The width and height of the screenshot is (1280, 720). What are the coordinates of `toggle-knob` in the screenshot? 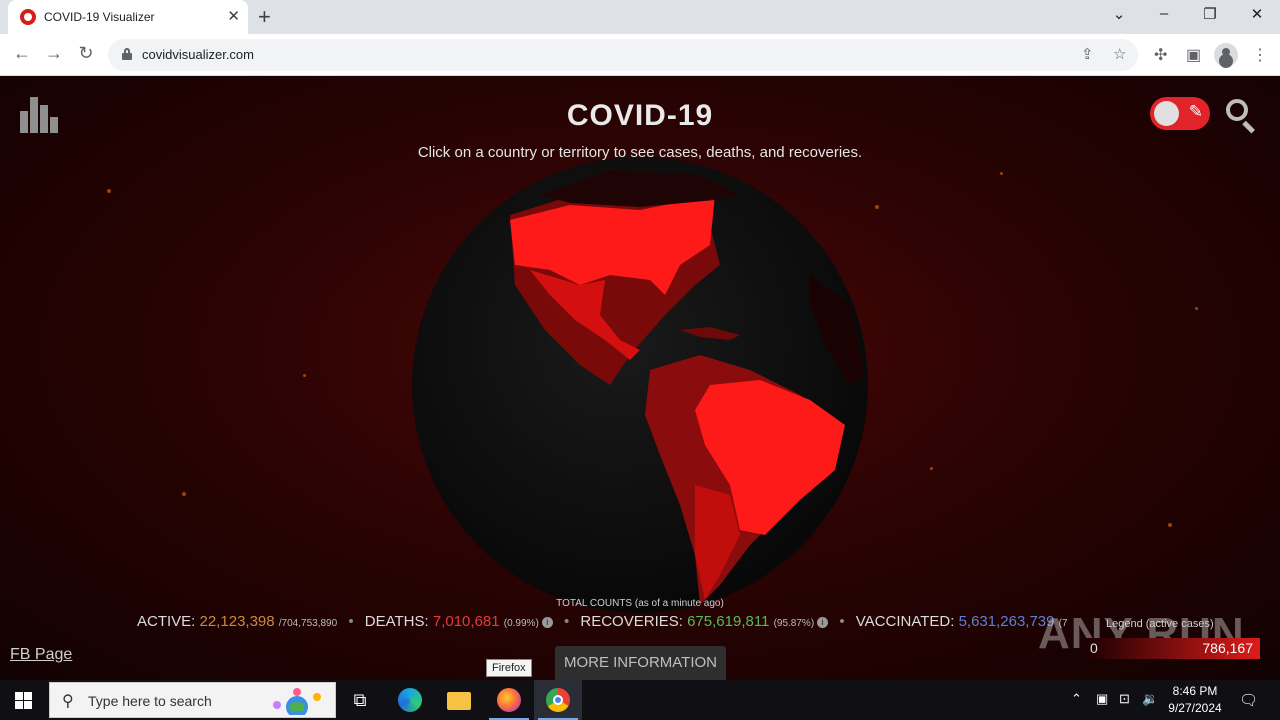 It's located at (1166, 113).